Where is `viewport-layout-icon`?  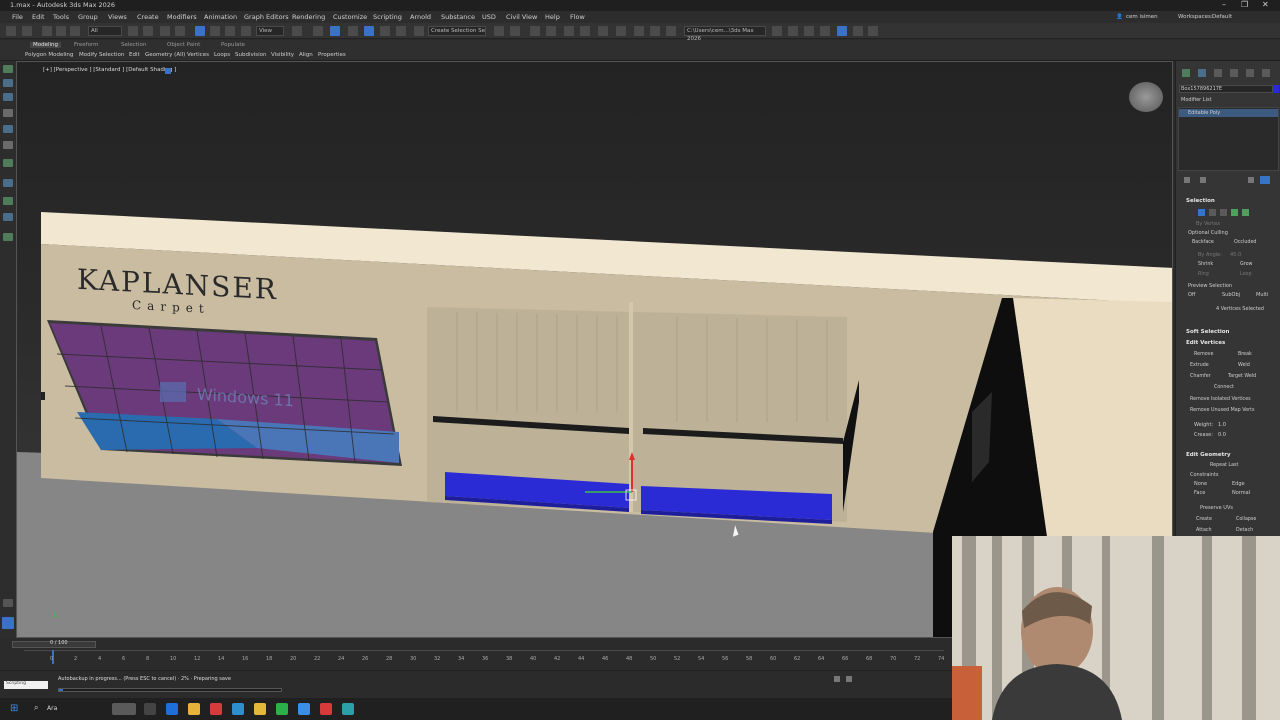 viewport-layout-icon is located at coordinates (793, 31).